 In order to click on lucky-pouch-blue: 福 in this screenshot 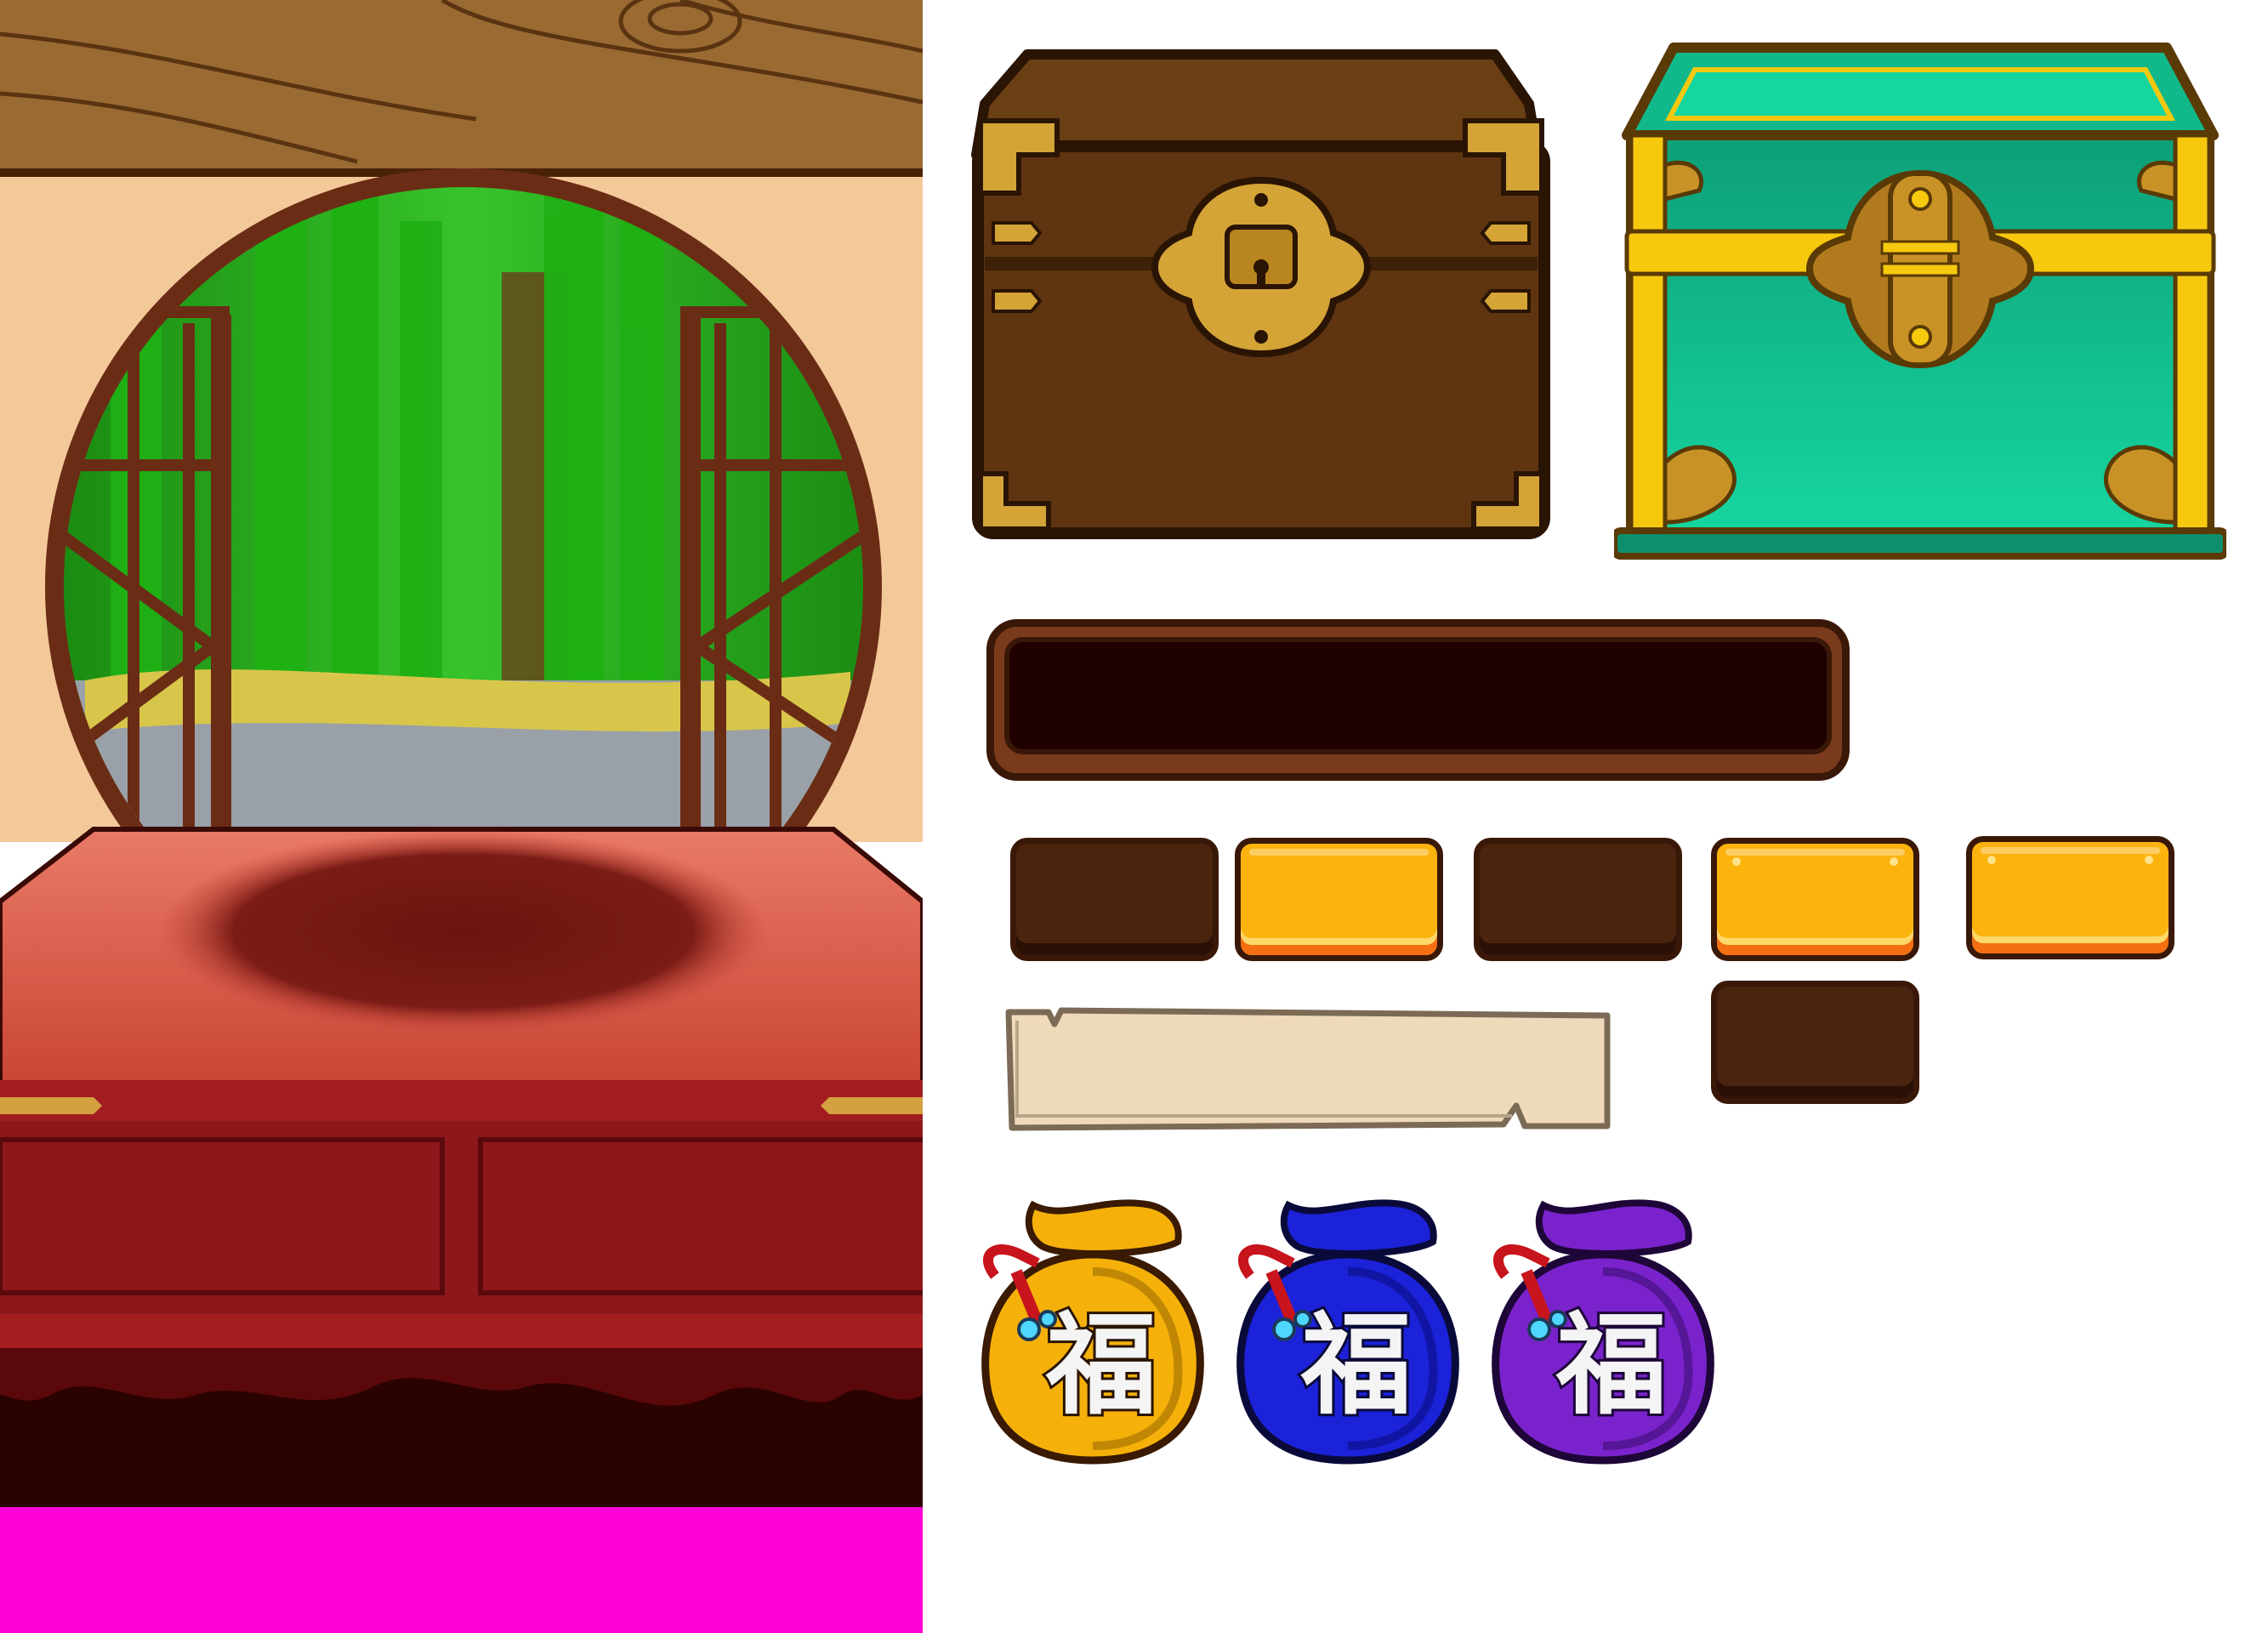, I will do `click(1348, 1331)`.